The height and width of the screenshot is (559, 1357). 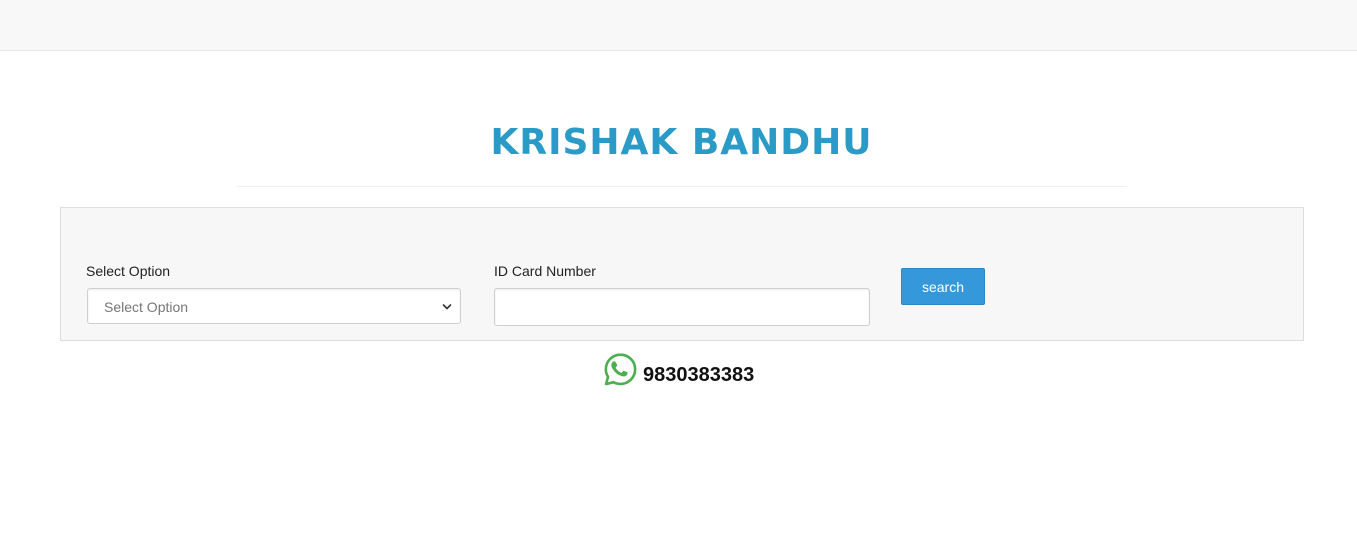 What do you see at coordinates (128, 271) in the screenshot?
I see `select-option-label: Select Option` at bounding box center [128, 271].